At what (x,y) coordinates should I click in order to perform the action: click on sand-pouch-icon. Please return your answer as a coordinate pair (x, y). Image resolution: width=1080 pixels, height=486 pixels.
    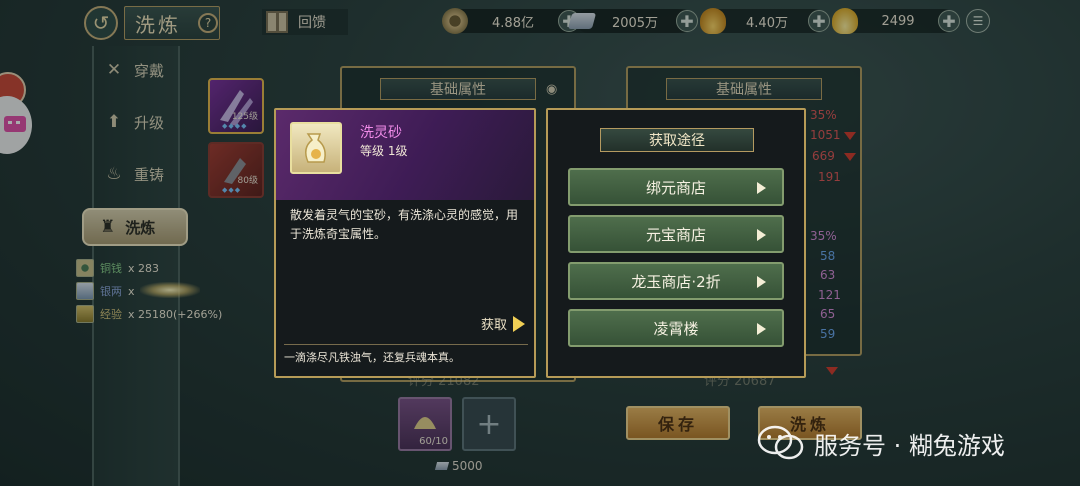
    Looking at the image, I should click on (316, 148).